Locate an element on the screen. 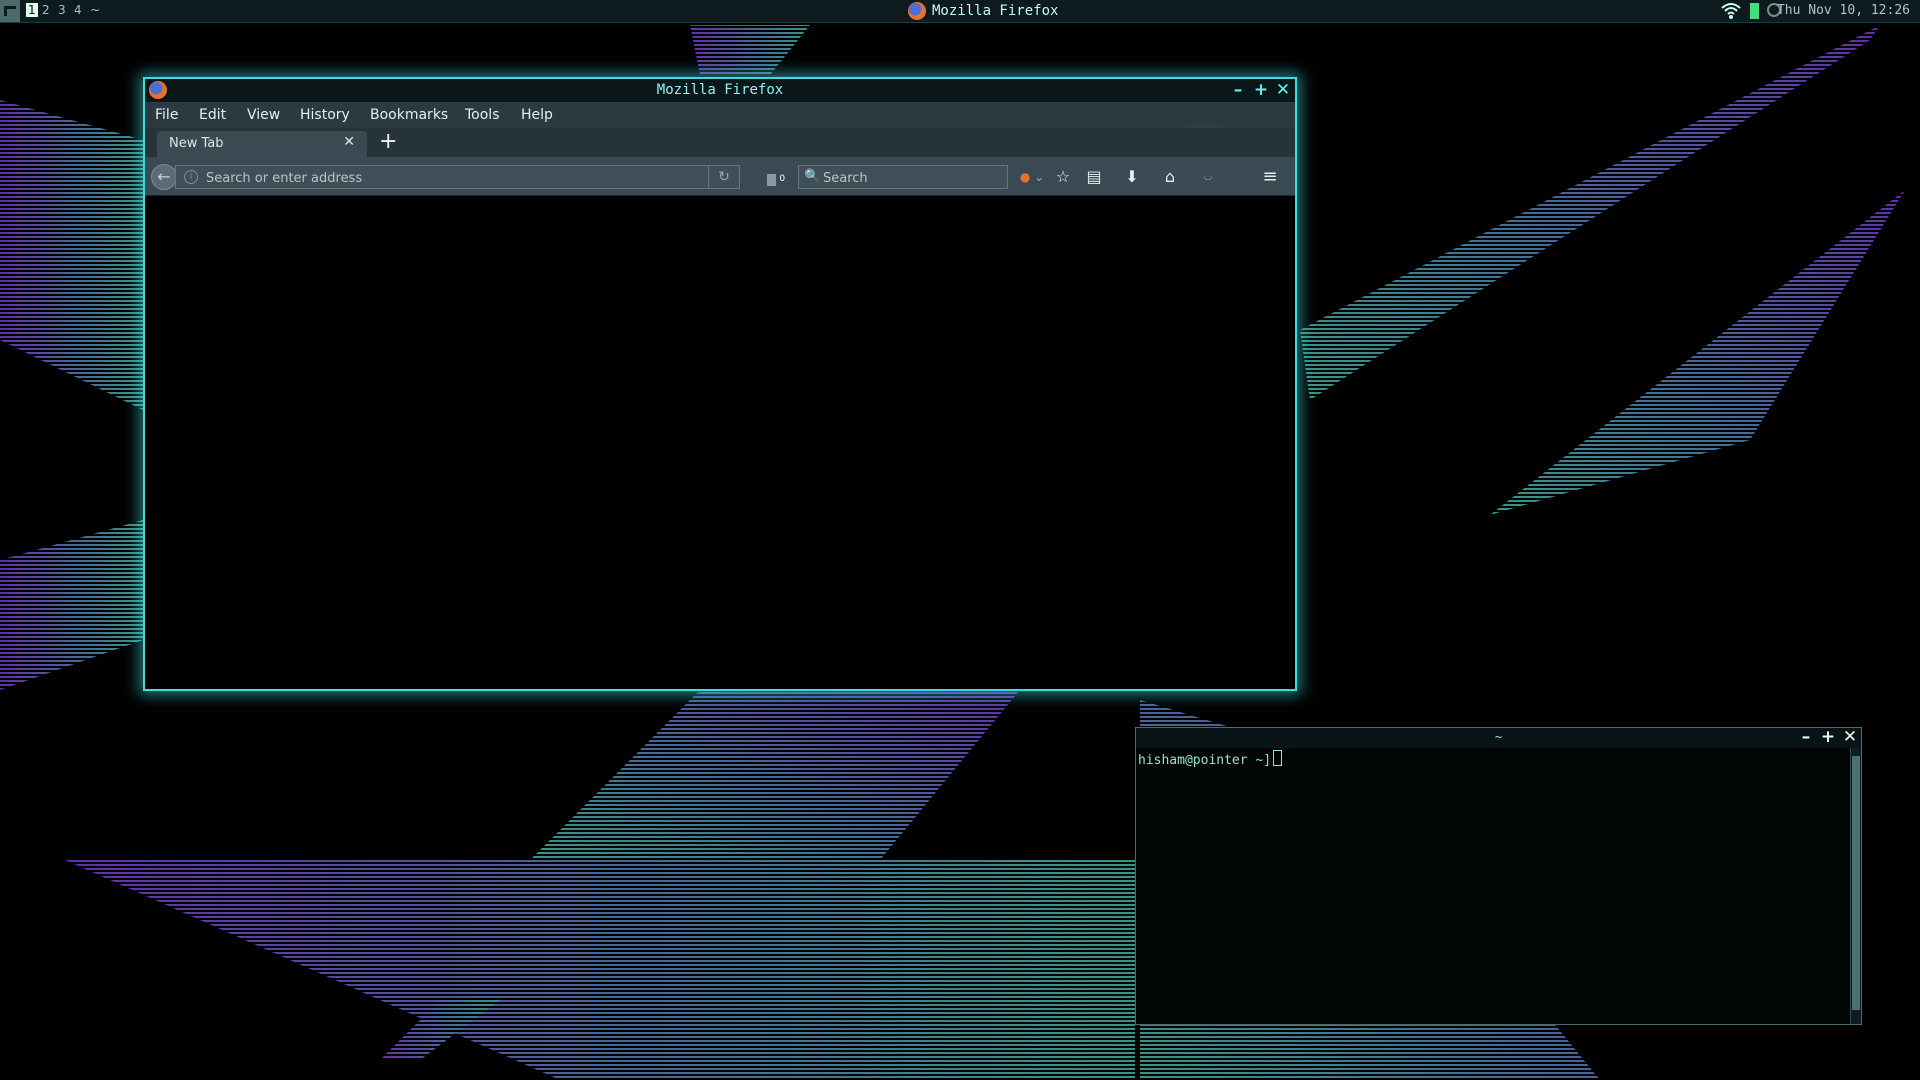 This screenshot has height=1080, width=1920. terminal-prompt: hisham@pointer ~] is located at coordinates (1210, 759).